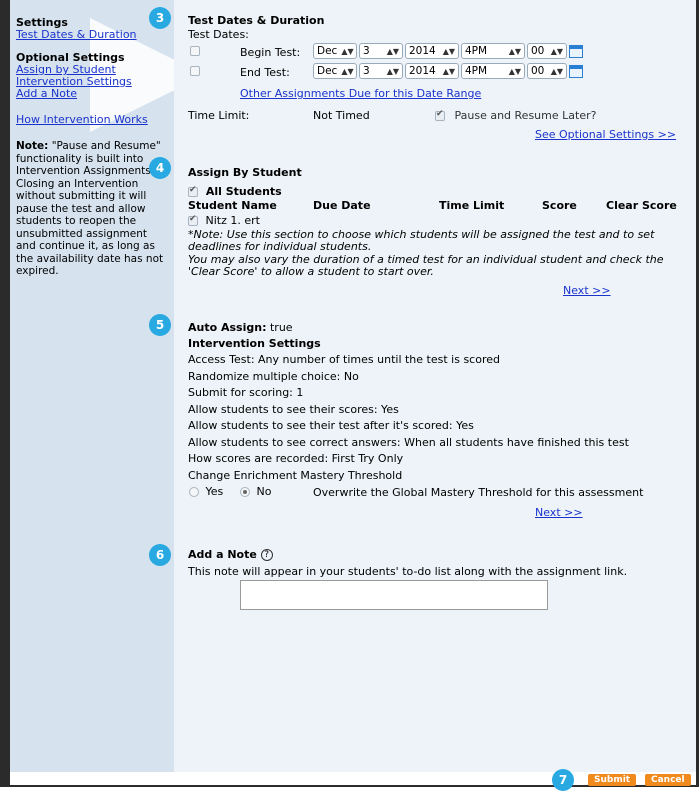  Describe the element at coordinates (254, 343) in the screenshot. I see `section-title-intervention: Intervention Settings` at that location.